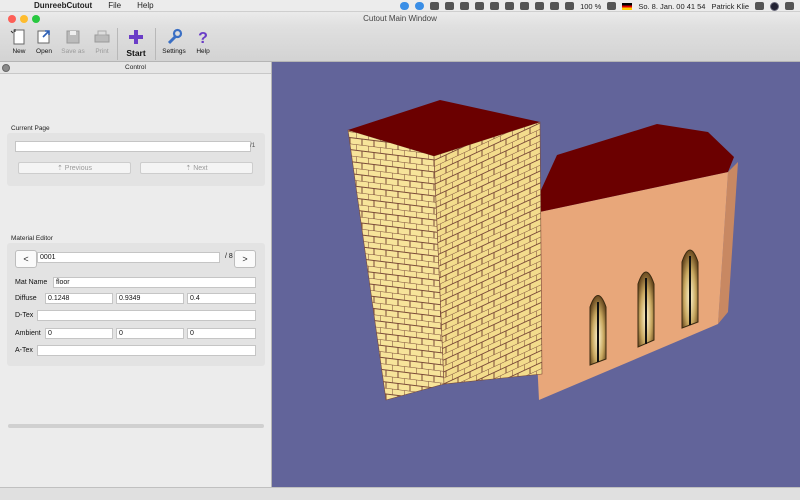 Image resolution: width=800 pixels, height=500 pixels. What do you see at coordinates (19, 51) in the screenshot?
I see `new-label: New` at bounding box center [19, 51].